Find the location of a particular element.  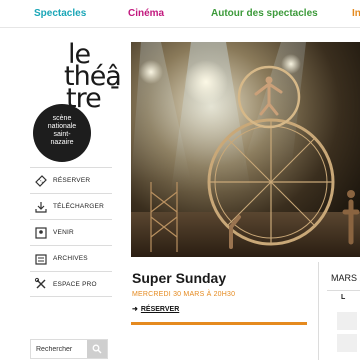

menu-item-label: TÉLÉCHARGER is located at coordinates (78, 206).